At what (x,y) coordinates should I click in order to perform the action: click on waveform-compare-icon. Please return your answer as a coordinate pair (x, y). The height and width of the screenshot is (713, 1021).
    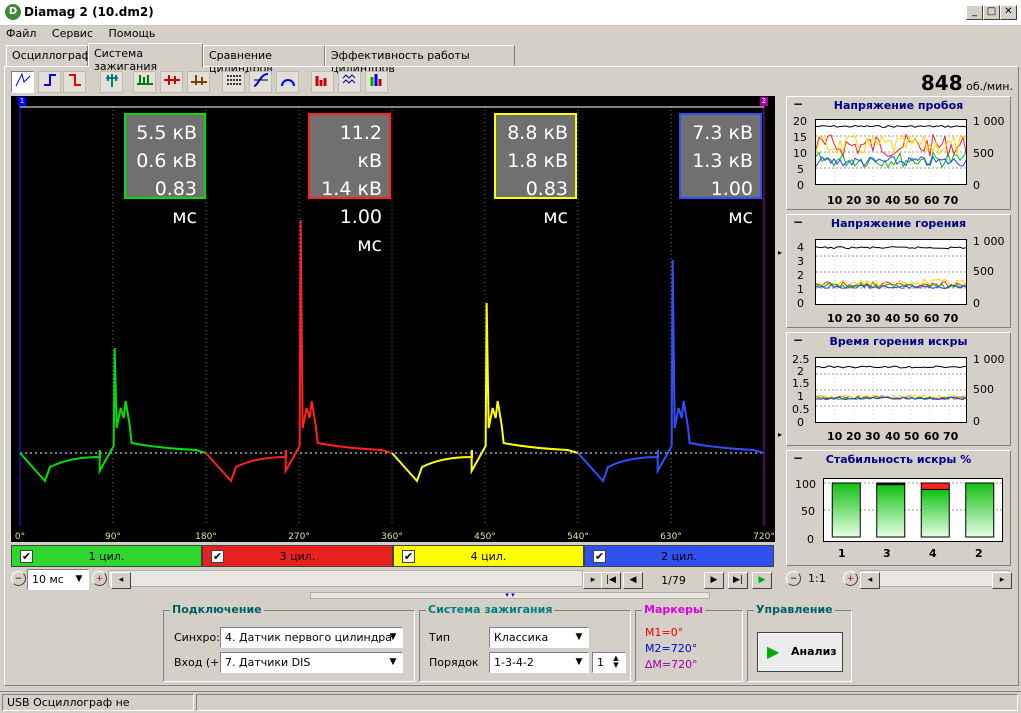
    Looking at the image, I should click on (349, 82).